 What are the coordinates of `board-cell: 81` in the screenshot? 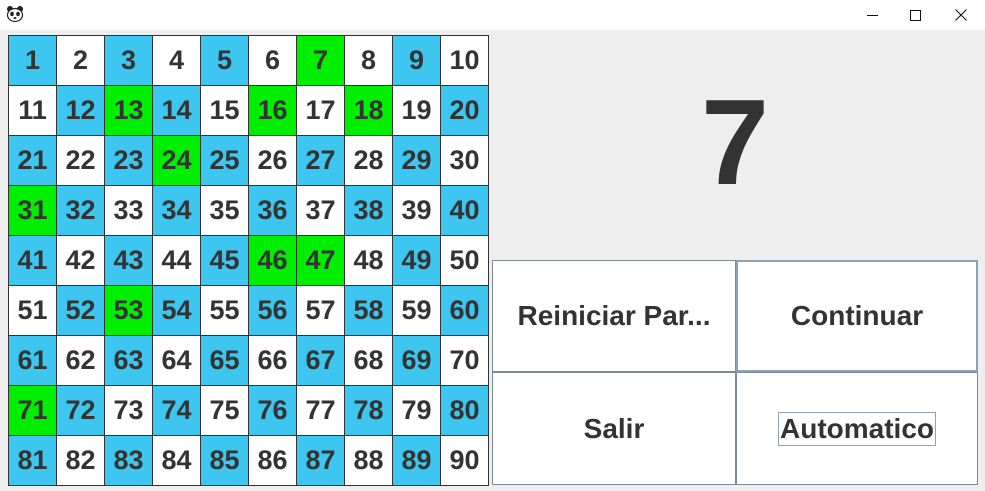 It's located at (33, 461).